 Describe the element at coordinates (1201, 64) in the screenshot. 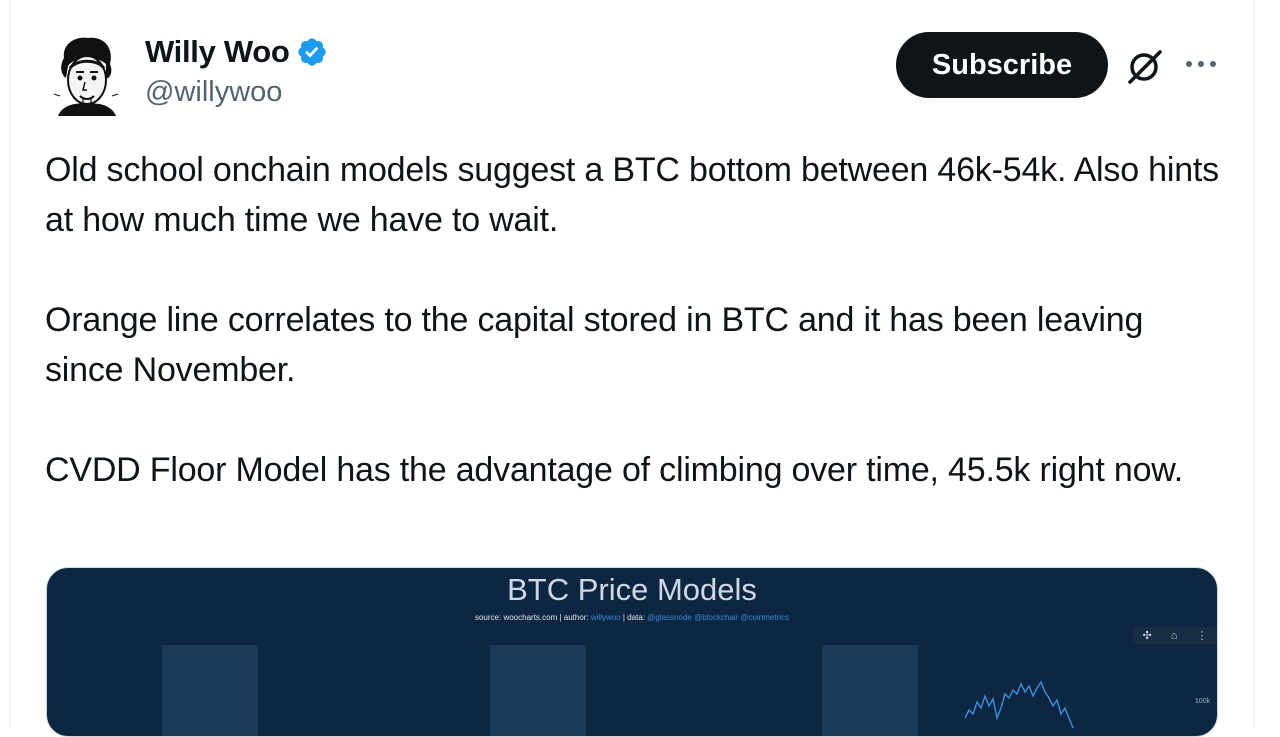

I see `more-options-icon` at that location.